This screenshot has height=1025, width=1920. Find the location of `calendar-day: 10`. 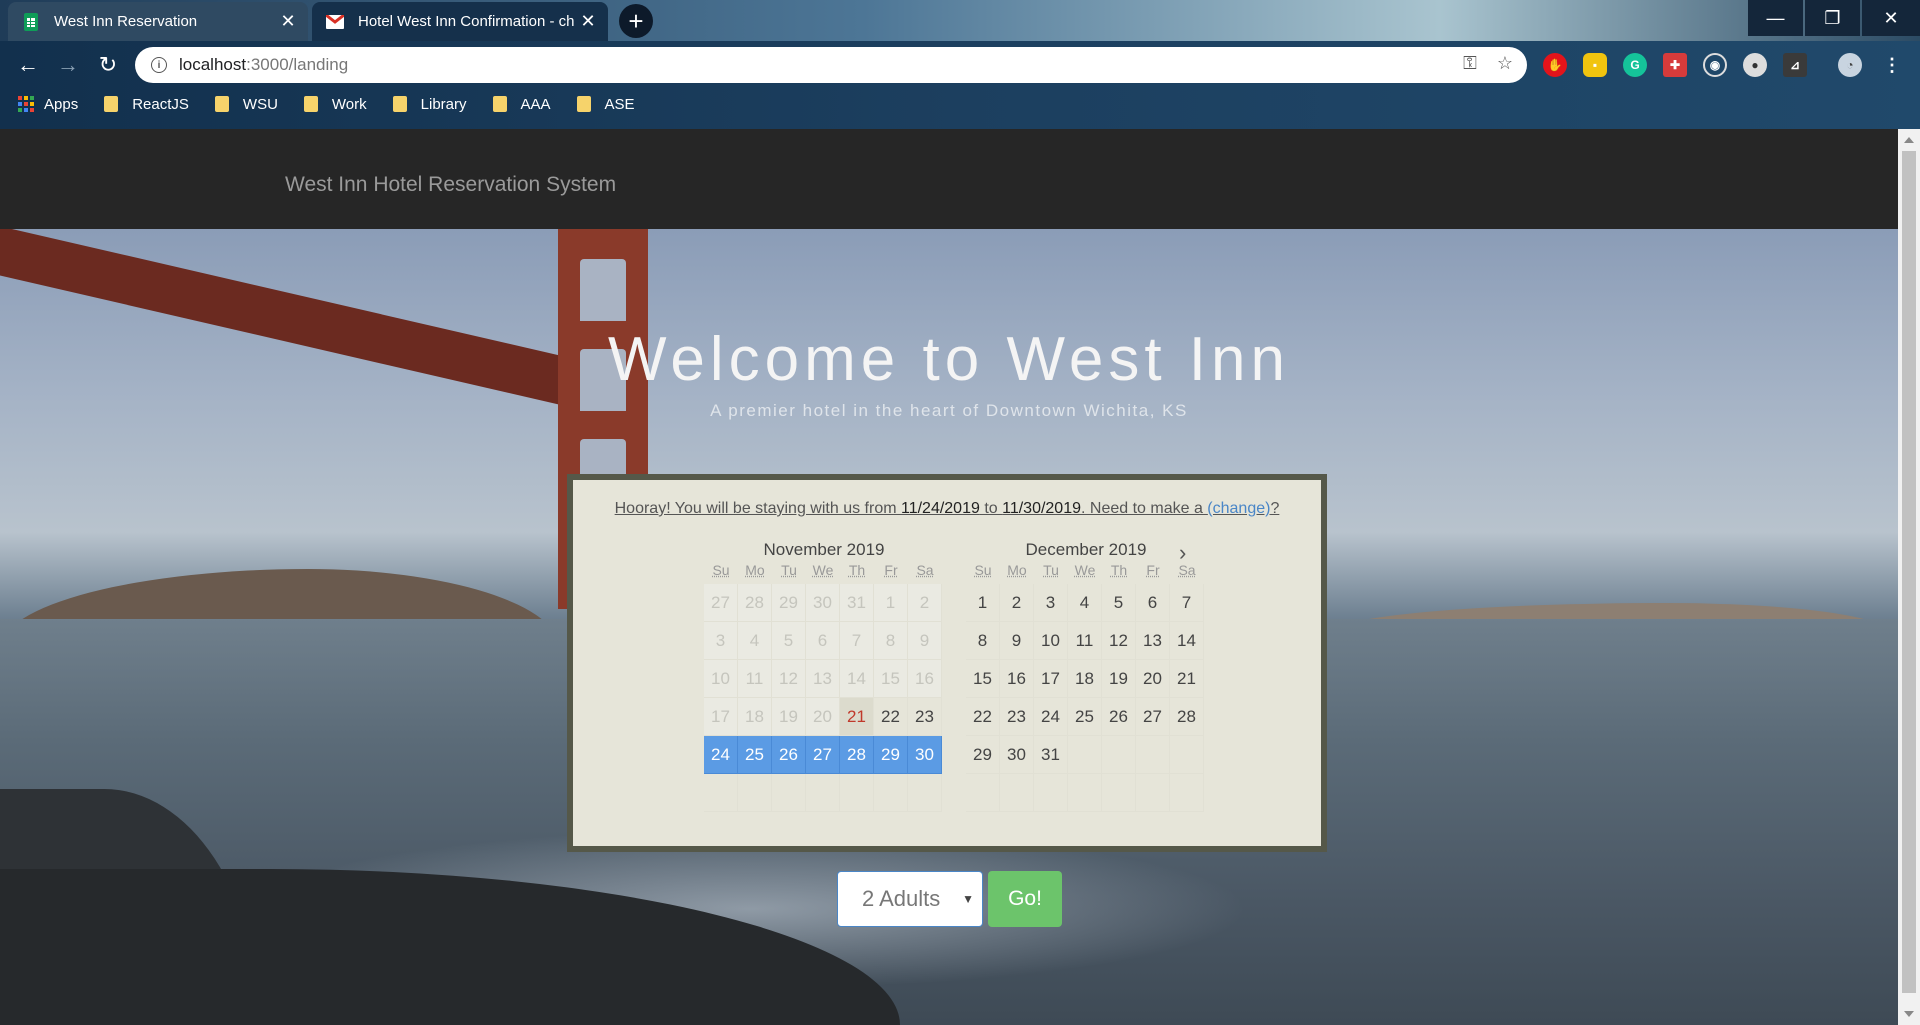

calendar-day: 10 is located at coordinates (1051, 641).